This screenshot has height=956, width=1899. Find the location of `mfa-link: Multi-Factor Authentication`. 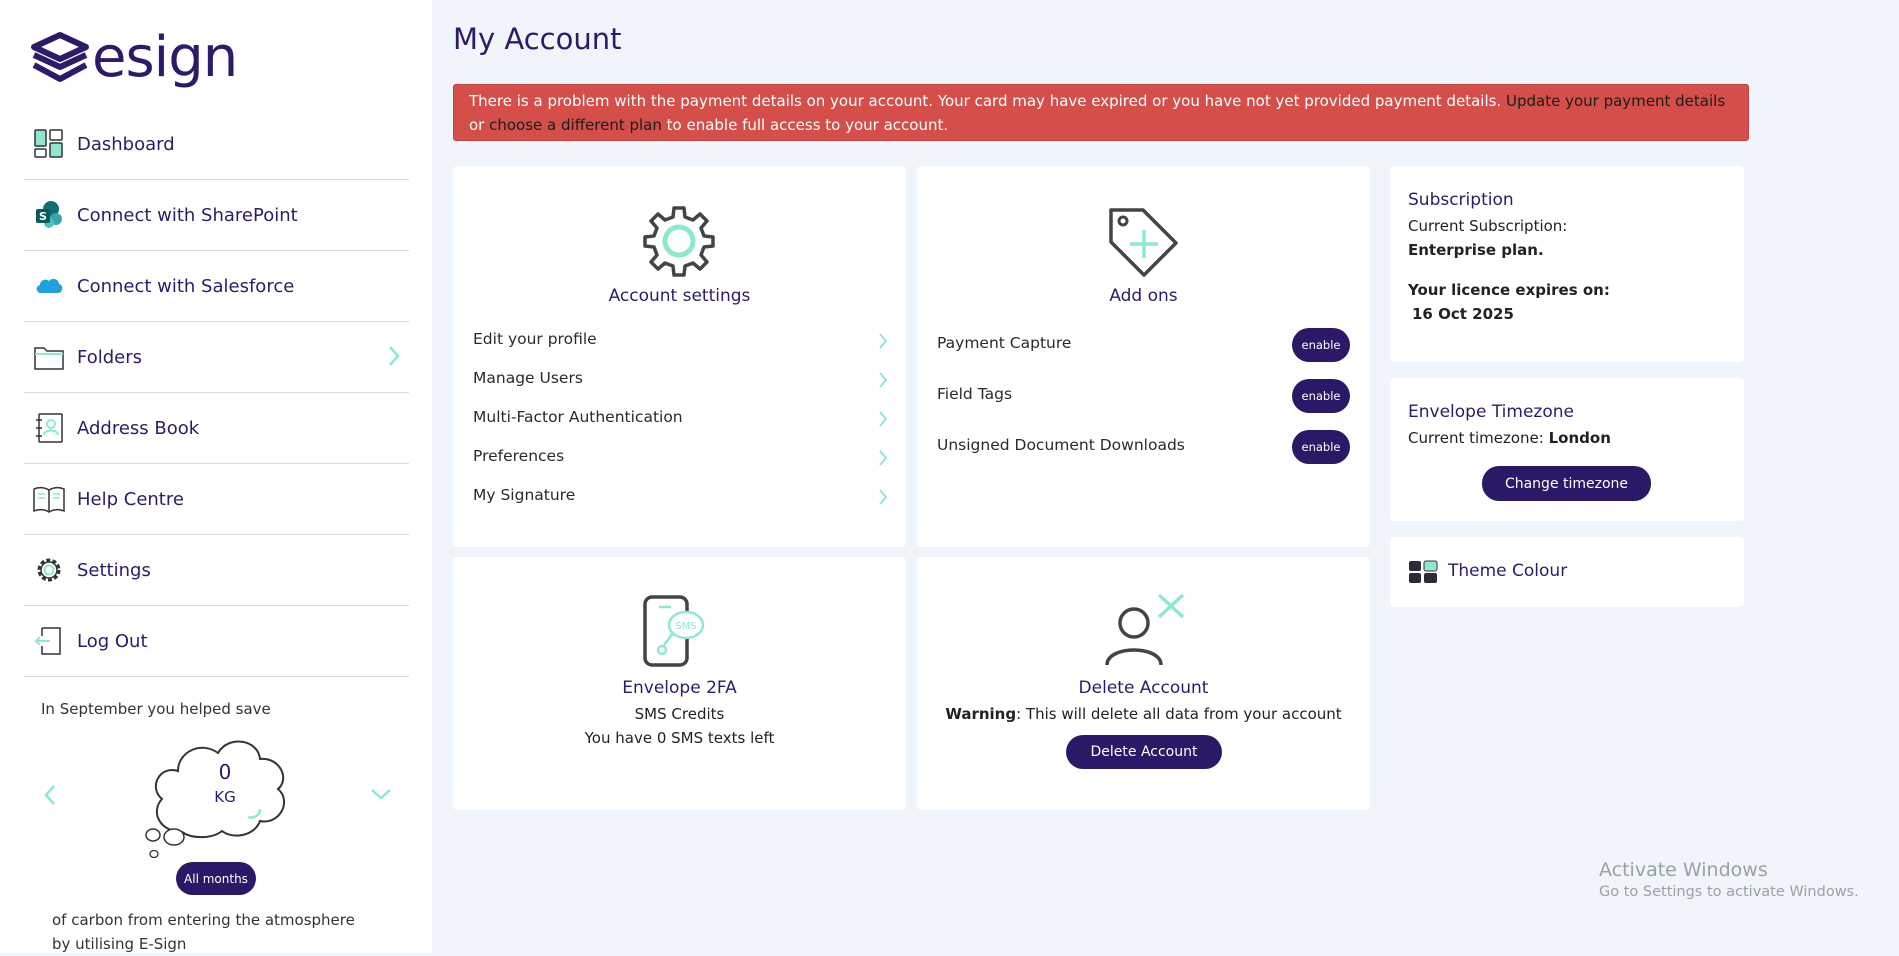

mfa-link: Multi-Factor Authentication is located at coordinates (680, 420).